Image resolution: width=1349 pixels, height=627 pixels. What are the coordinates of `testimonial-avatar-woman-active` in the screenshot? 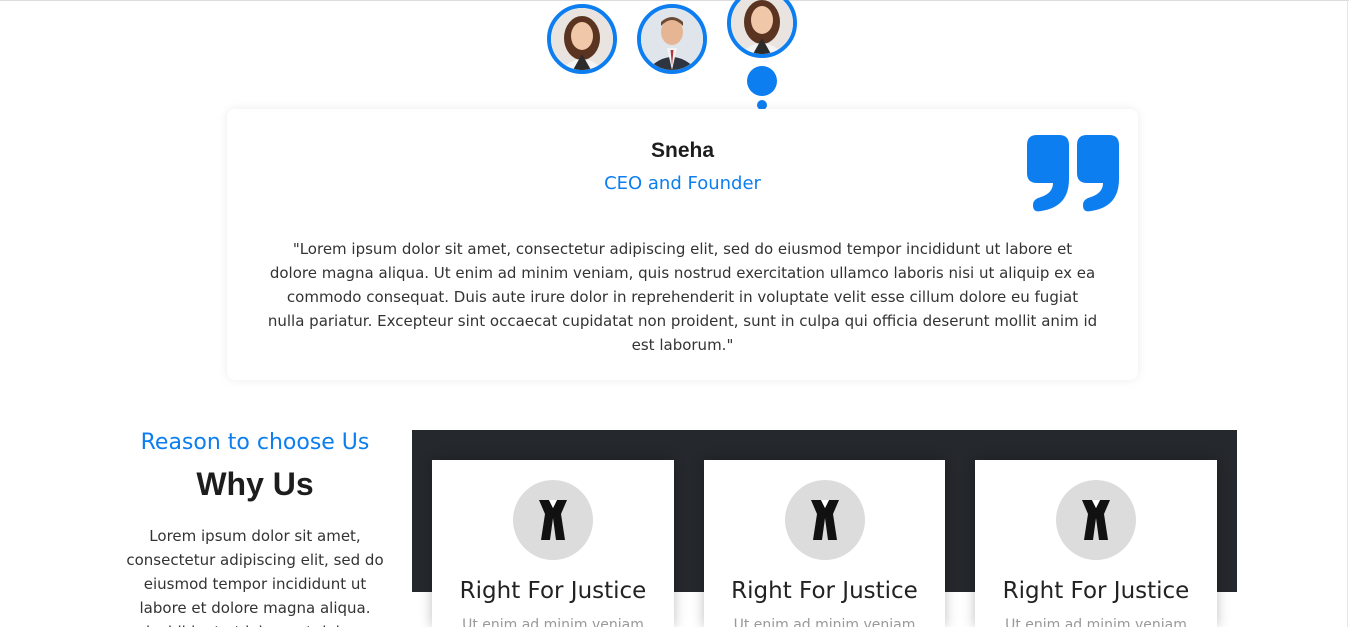 It's located at (762, 29).